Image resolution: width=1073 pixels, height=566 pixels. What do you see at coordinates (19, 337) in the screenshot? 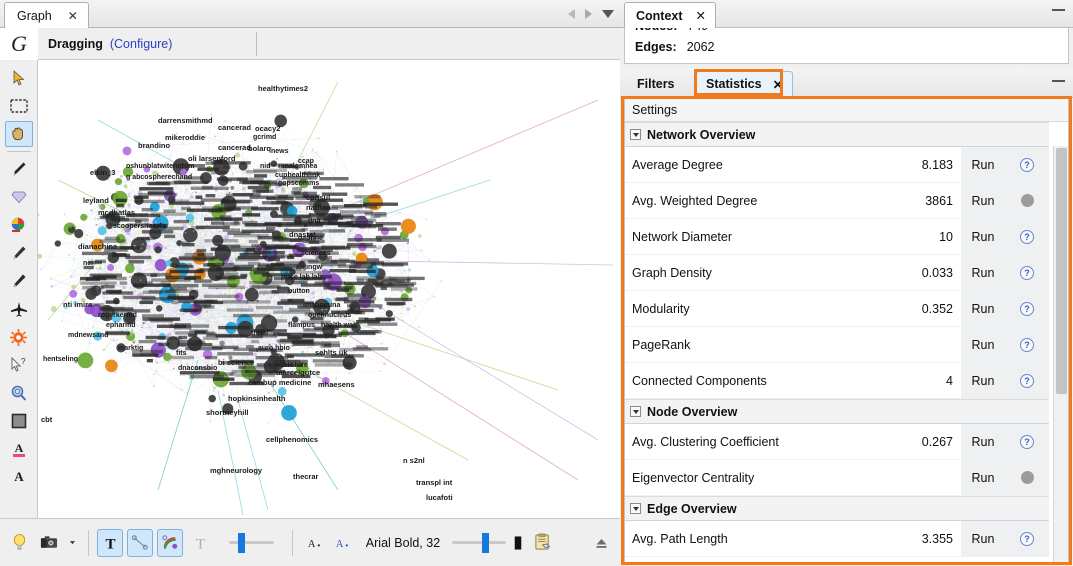
I see `gear-sun-tool-icon` at bounding box center [19, 337].